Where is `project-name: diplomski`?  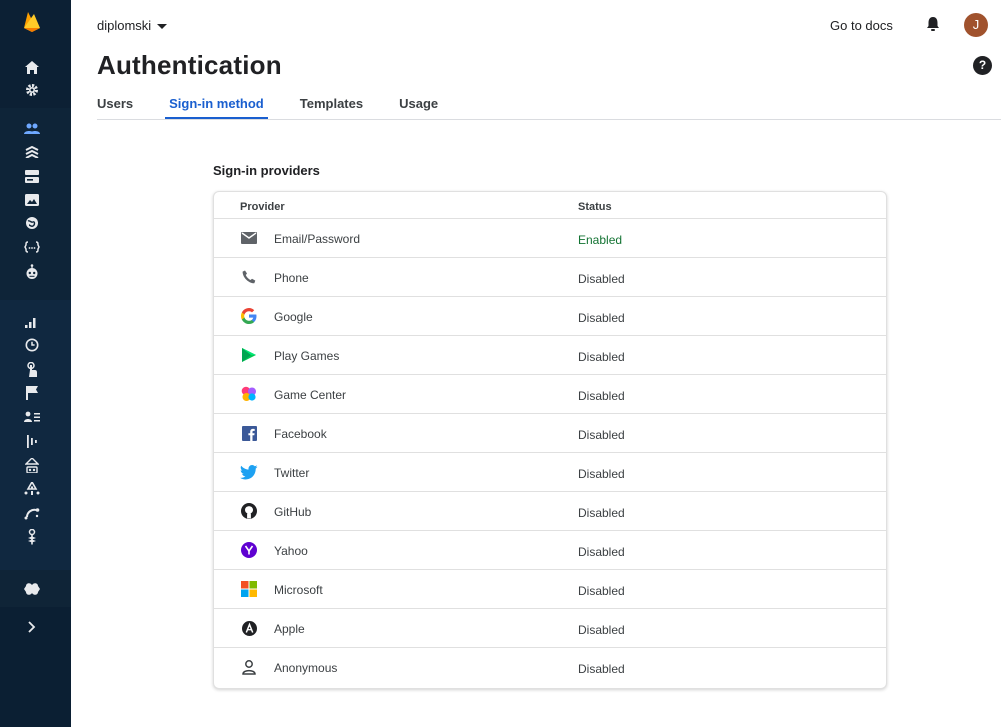
project-name: diplomski is located at coordinates (124, 25).